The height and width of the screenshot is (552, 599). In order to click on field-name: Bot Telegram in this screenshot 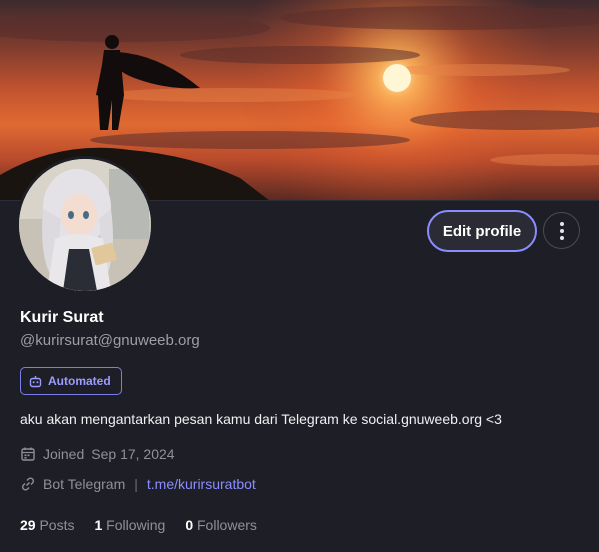, I will do `click(84, 484)`.